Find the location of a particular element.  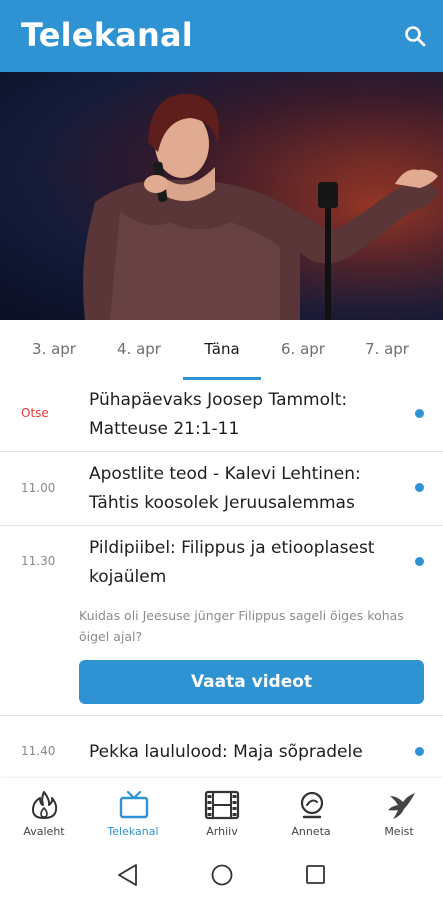

tab-today: Täna is located at coordinates (222, 349).